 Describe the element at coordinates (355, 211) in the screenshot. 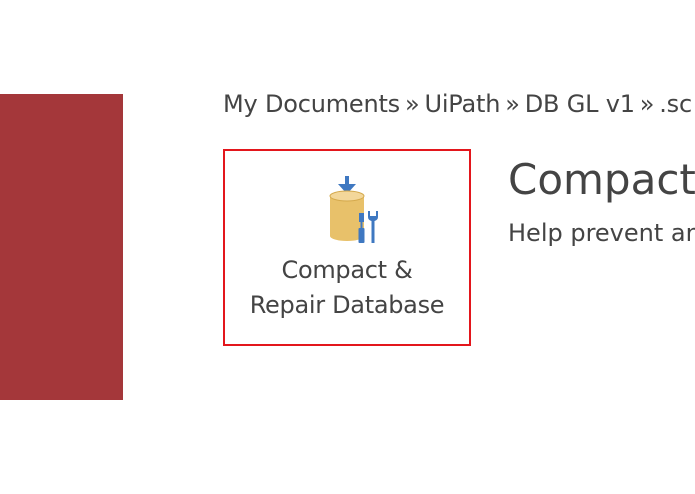

I see `compact-repair-database-icon` at that location.